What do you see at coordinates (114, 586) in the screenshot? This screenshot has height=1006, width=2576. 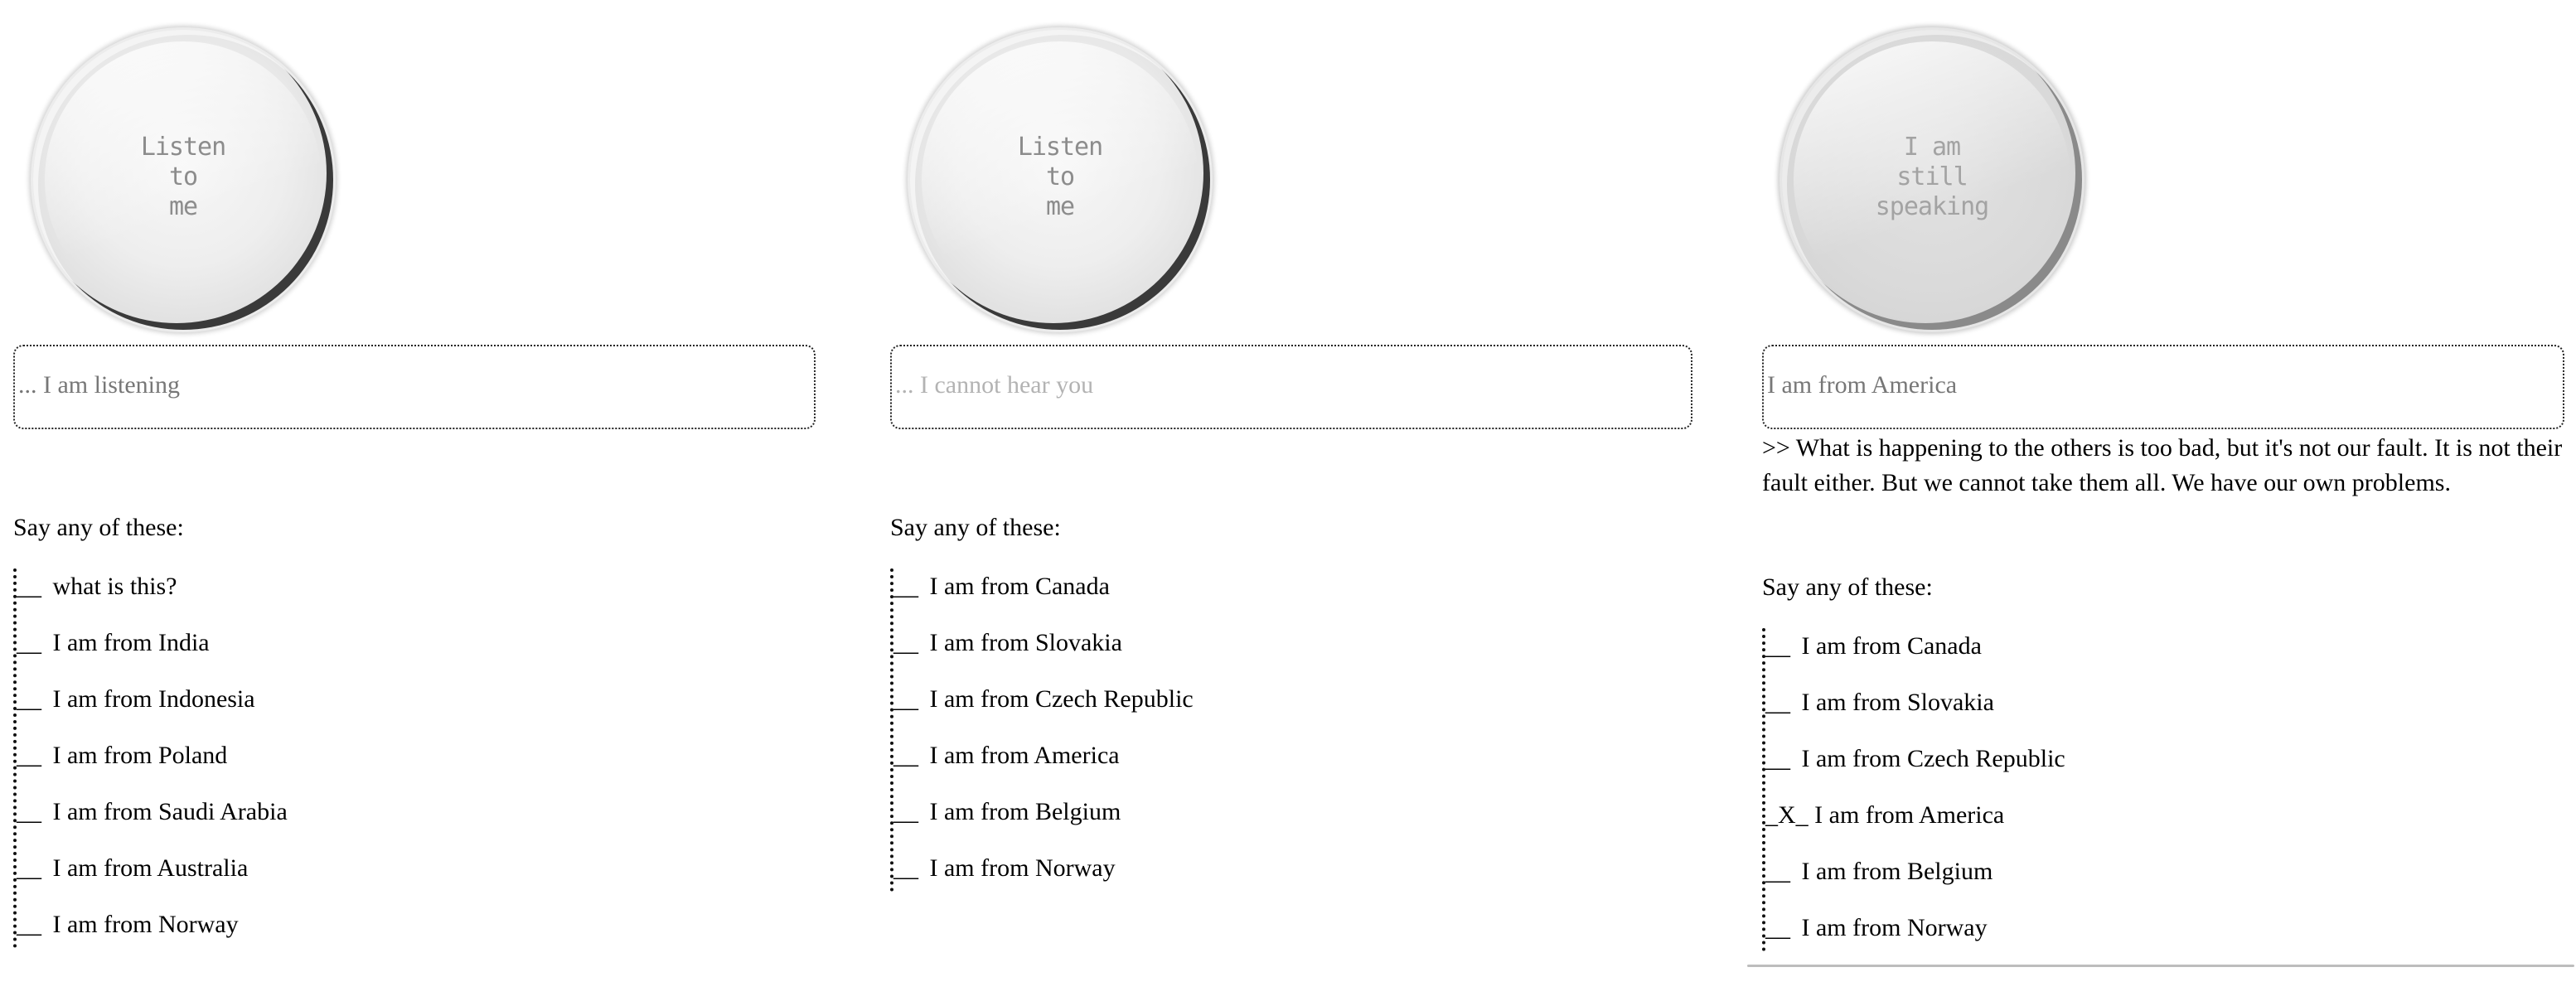 I see `option-text: what is this?` at bounding box center [114, 586].